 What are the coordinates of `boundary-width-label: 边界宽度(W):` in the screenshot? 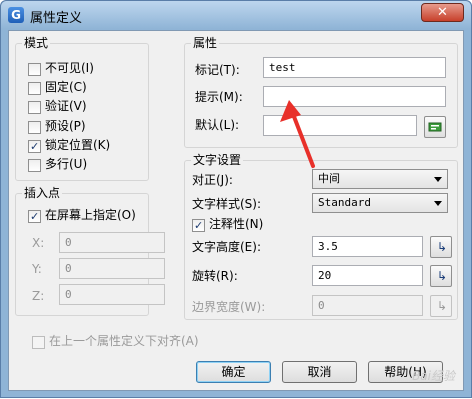 It's located at (229, 307).